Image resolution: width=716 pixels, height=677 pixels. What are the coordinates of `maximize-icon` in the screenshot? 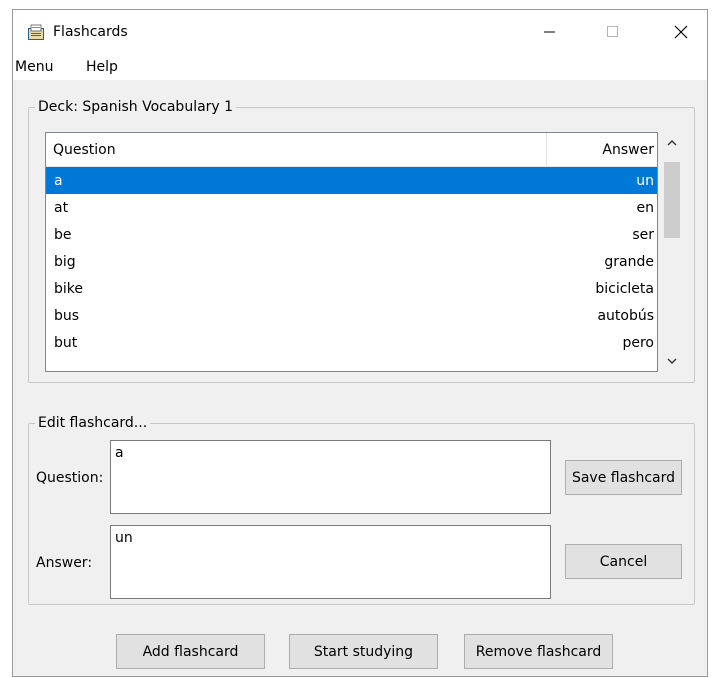 It's located at (612, 31).